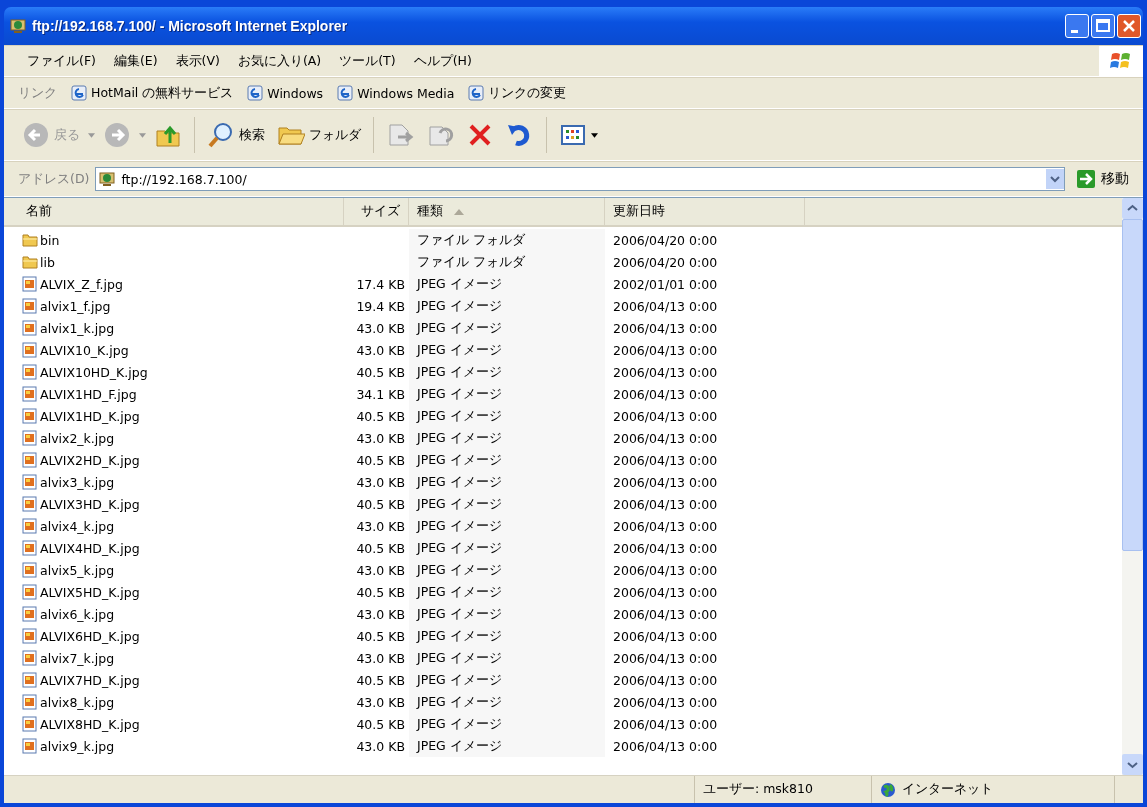 The height and width of the screenshot is (807, 1147). What do you see at coordinates (174, 240) in the screenshot?
I see `file-name-cell: bin` at bounding box center [174, 240].